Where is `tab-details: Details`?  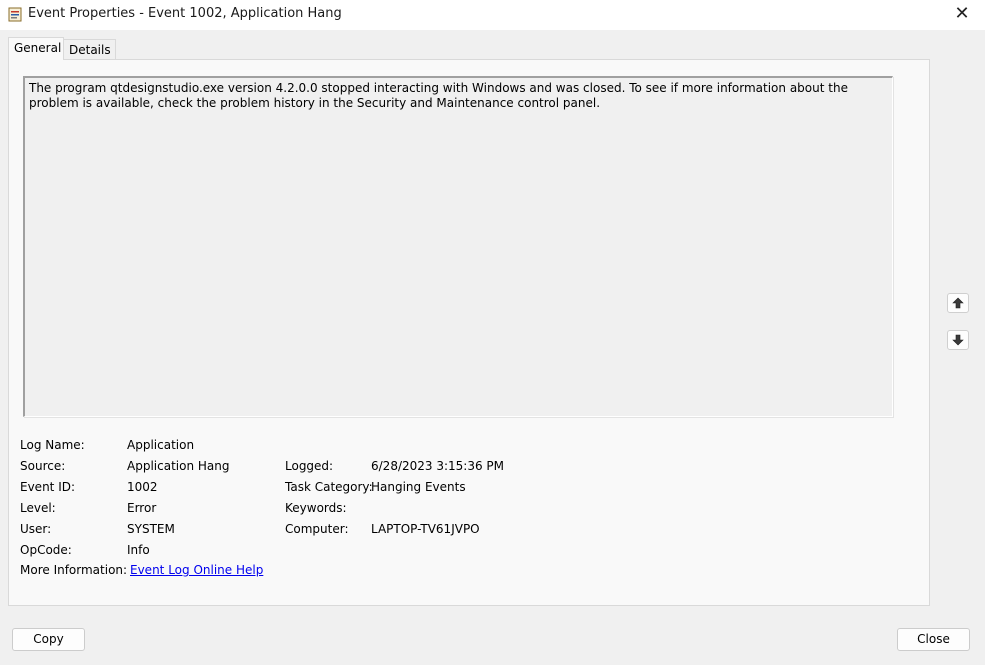 tab-details: Details is located at coordinates (89, 49).